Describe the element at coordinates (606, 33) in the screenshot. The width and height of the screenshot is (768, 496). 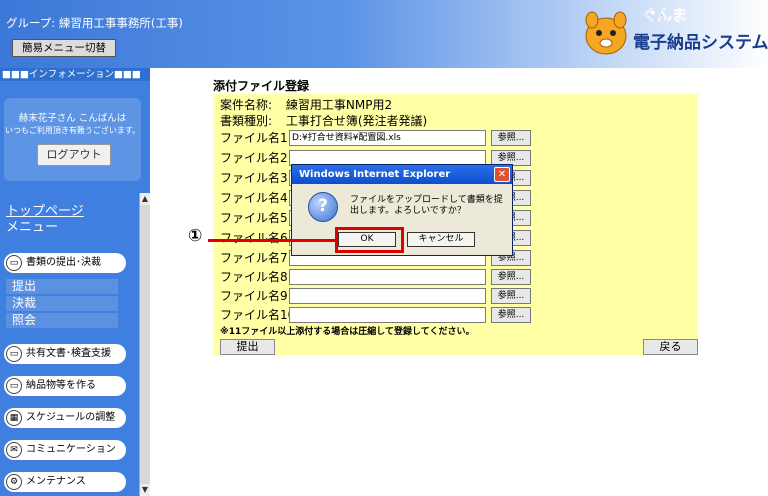
I see `mascot-icon` at that location.